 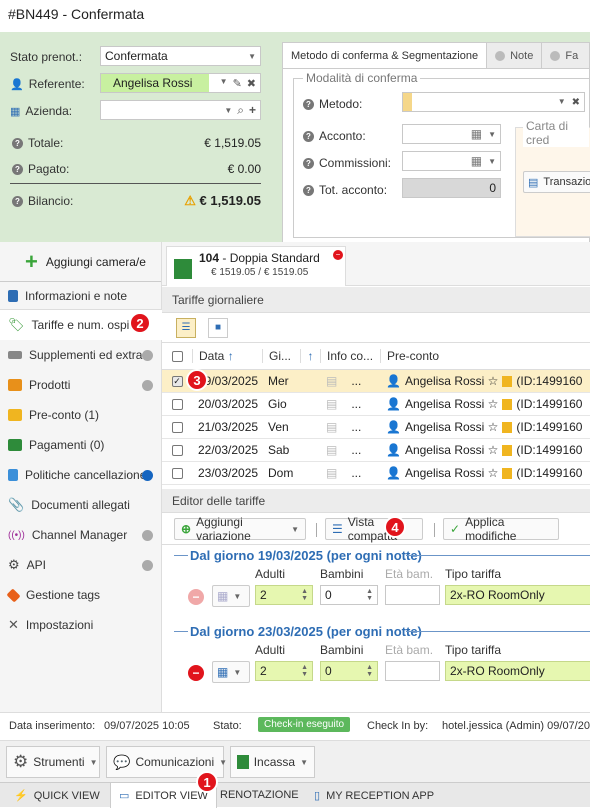 I want to click on sidebar-item-api: ⚙ API, so click(x=80, y=565).